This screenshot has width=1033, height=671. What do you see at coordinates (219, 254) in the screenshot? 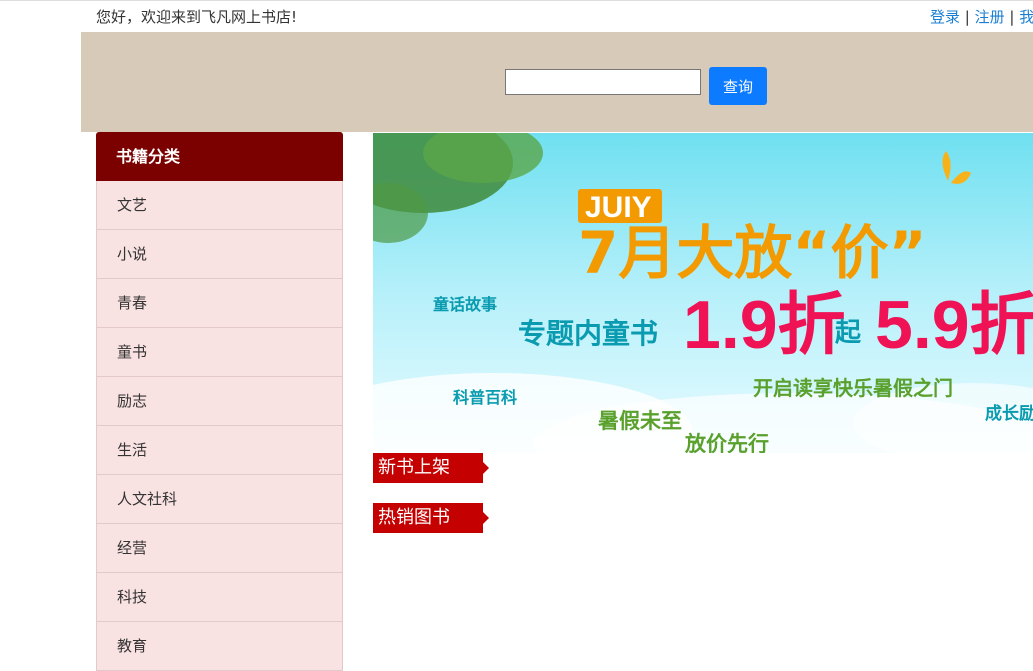
I see `sidebar-item-xiaoshuo: 小说` at bounding box center [219, 254].